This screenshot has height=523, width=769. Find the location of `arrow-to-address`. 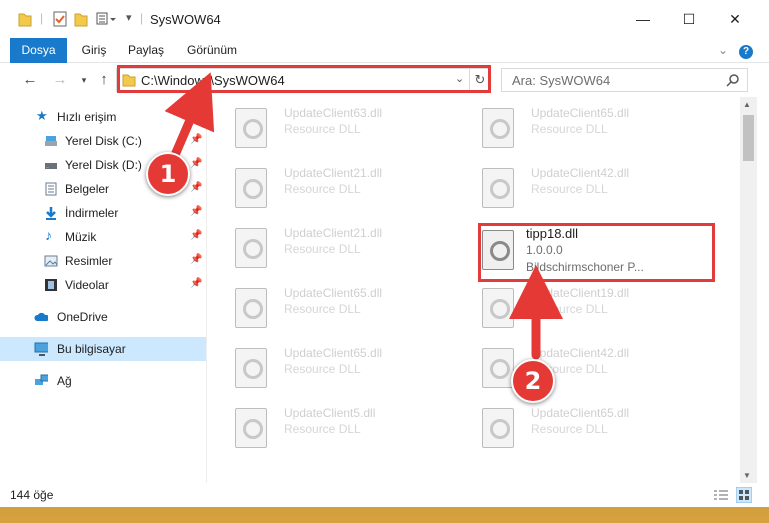

arrow-to-address is located at coordinates (189, 119).